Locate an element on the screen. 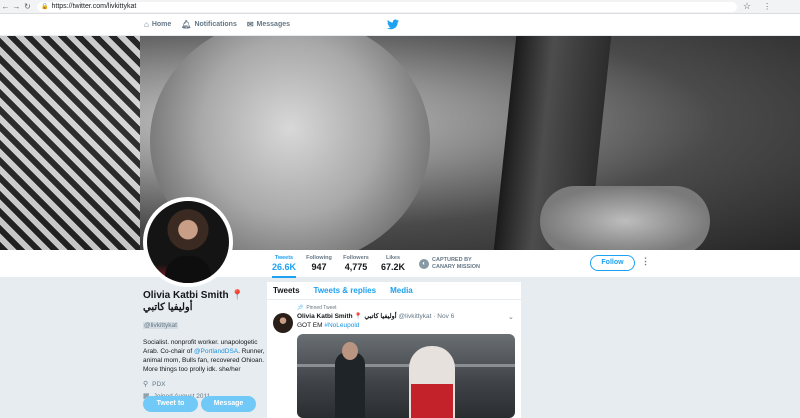  pinned-indicator: 📌︎ Pinned Tweet is located at coordinates (317, 308).